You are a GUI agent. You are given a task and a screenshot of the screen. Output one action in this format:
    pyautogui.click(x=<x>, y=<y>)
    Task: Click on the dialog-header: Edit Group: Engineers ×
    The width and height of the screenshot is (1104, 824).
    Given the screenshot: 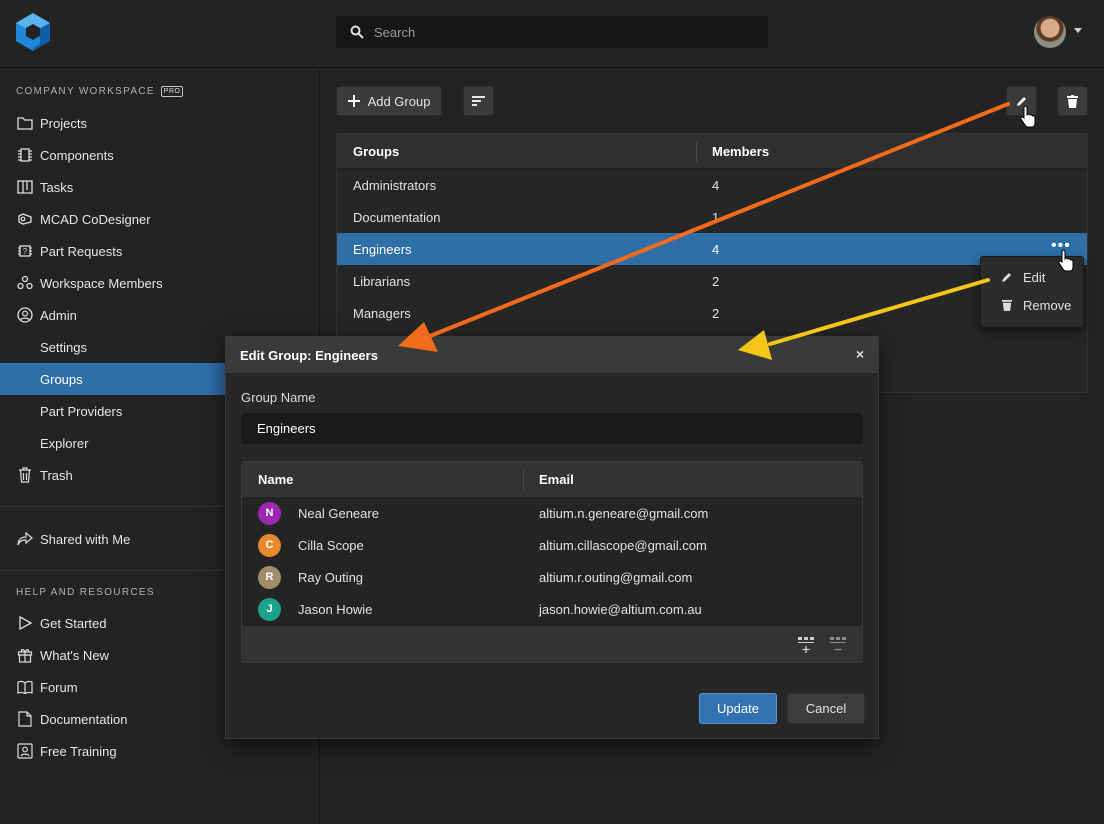 What is the action you would take?
    pyautogui.click(x=552, y=355)
    